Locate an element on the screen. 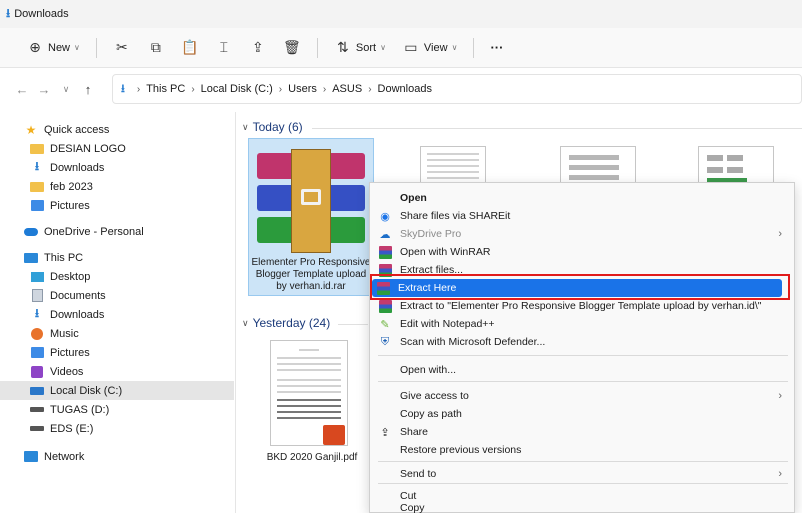  forward-arrow-icon: → is located at coordinates (44, 89).